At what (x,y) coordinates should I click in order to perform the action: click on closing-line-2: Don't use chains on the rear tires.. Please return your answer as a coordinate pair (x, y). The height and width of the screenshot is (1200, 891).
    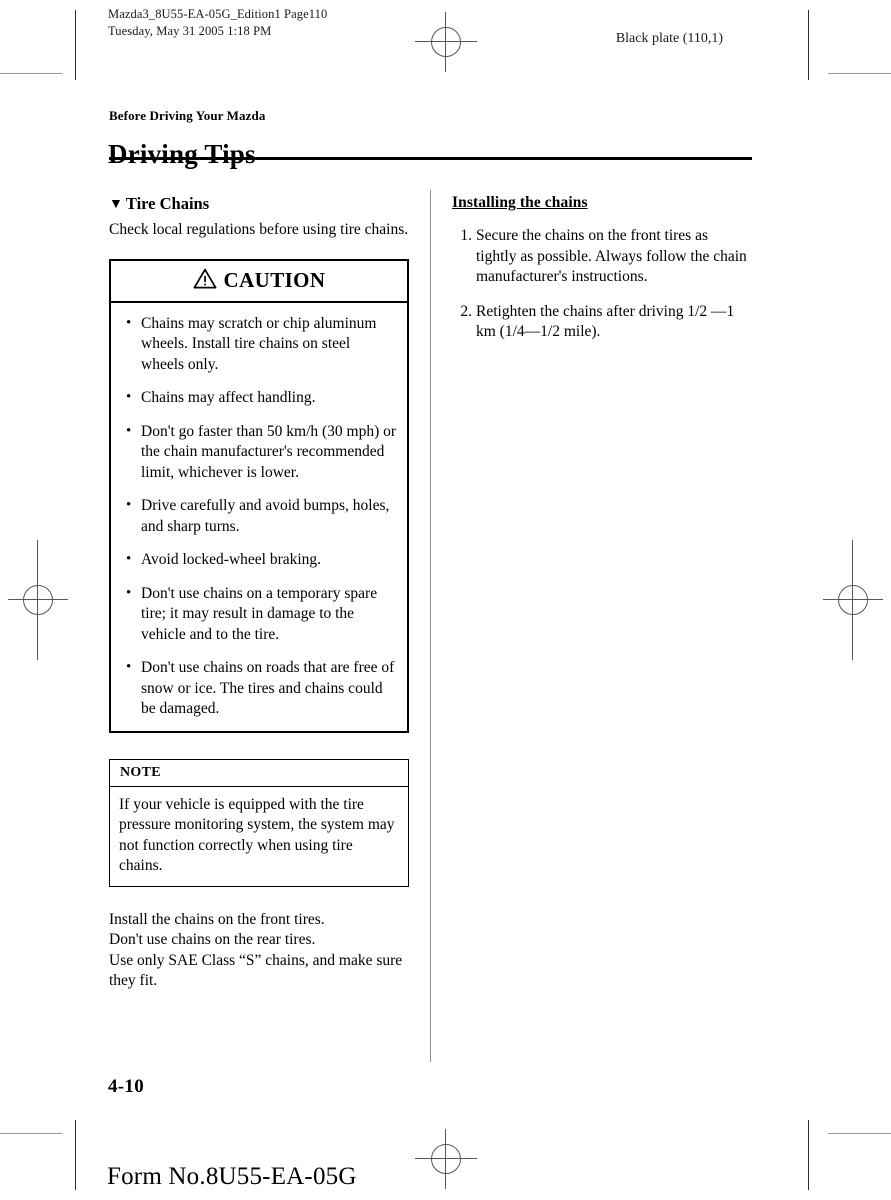
    Looking at the image, I should click on (212, 939).